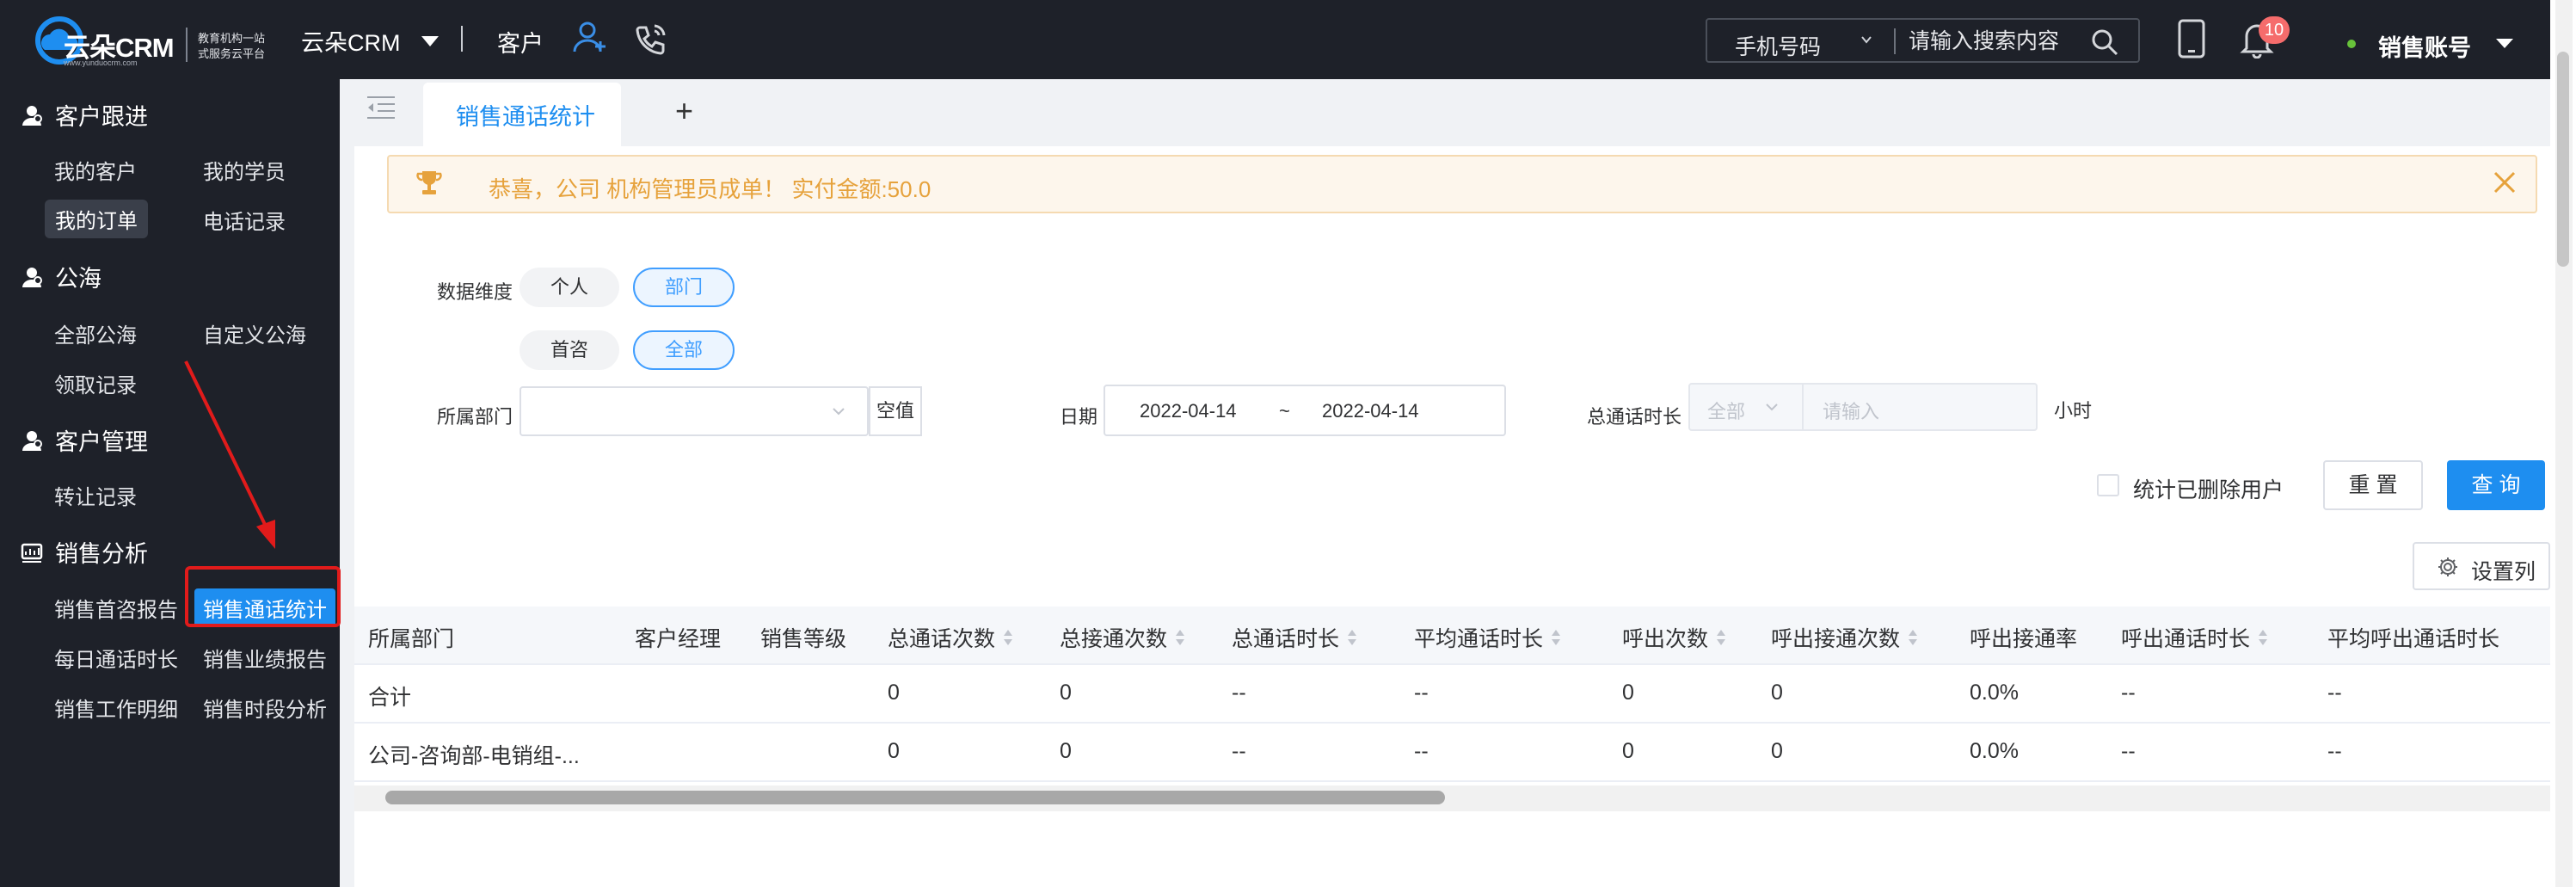 The height and width of the screenshot is (887, 2576). What do you see at coordinates (2191, 39) in the screenshot?
I see `mobile-icon` at bounding box center [2191, 39].